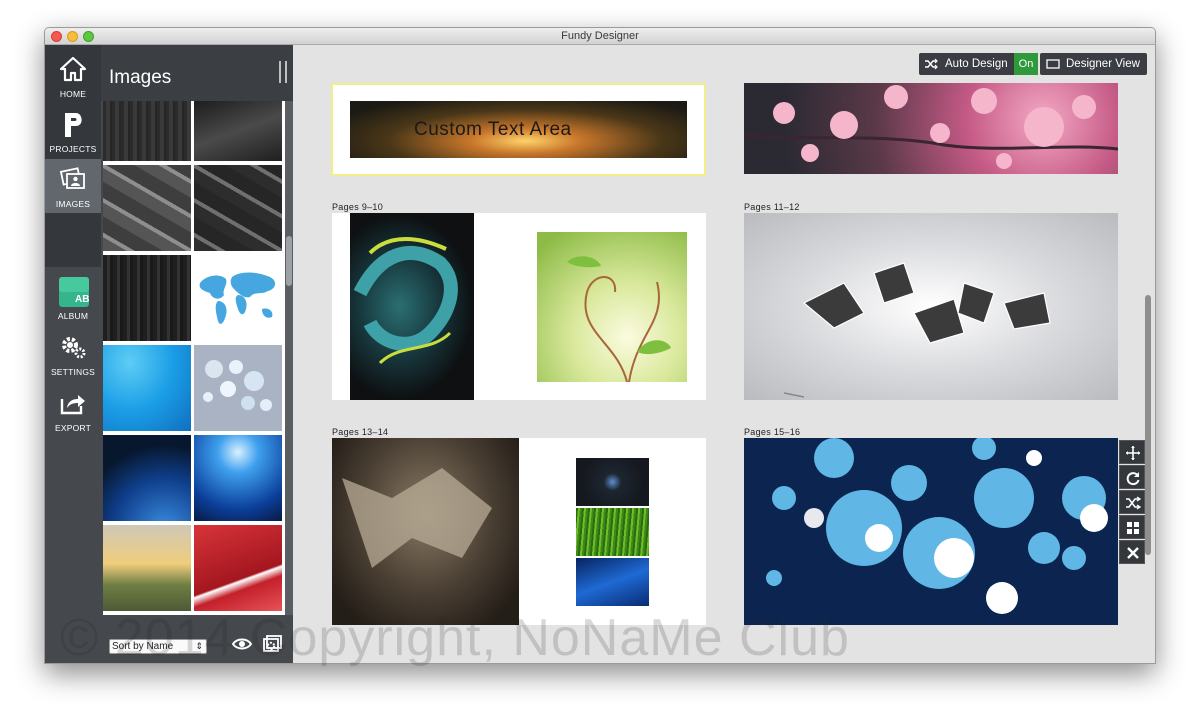 The image size is (1200, 725). I want to click on nav-item-album: AB ALBUM, so click(73, 298).